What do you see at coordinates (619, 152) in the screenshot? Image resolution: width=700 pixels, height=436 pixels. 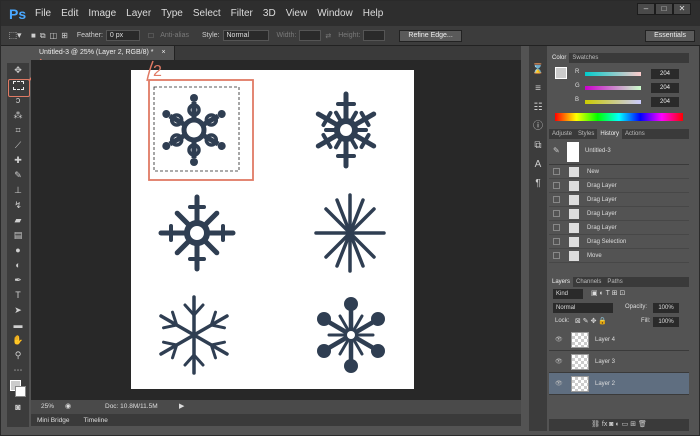 I see `history-snapshot: ✎ Untitled-3` at bounding box center [619, 152].